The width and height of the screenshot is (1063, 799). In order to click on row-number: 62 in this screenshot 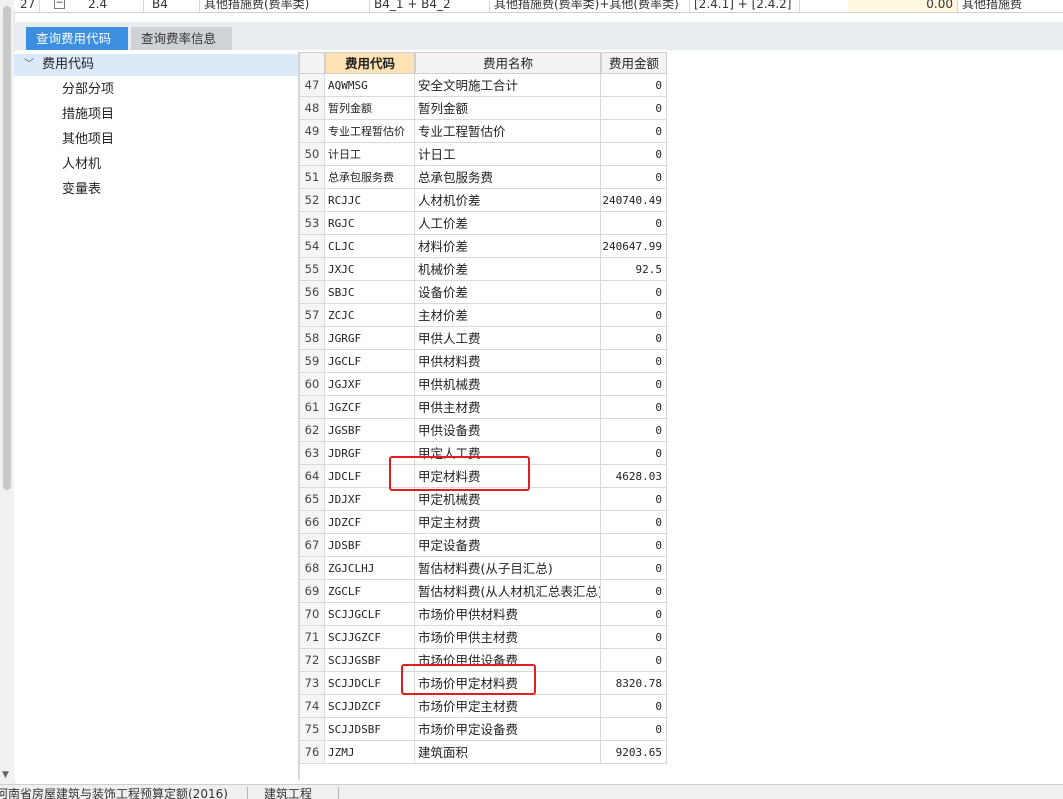, I will do `click(312, 430)`.